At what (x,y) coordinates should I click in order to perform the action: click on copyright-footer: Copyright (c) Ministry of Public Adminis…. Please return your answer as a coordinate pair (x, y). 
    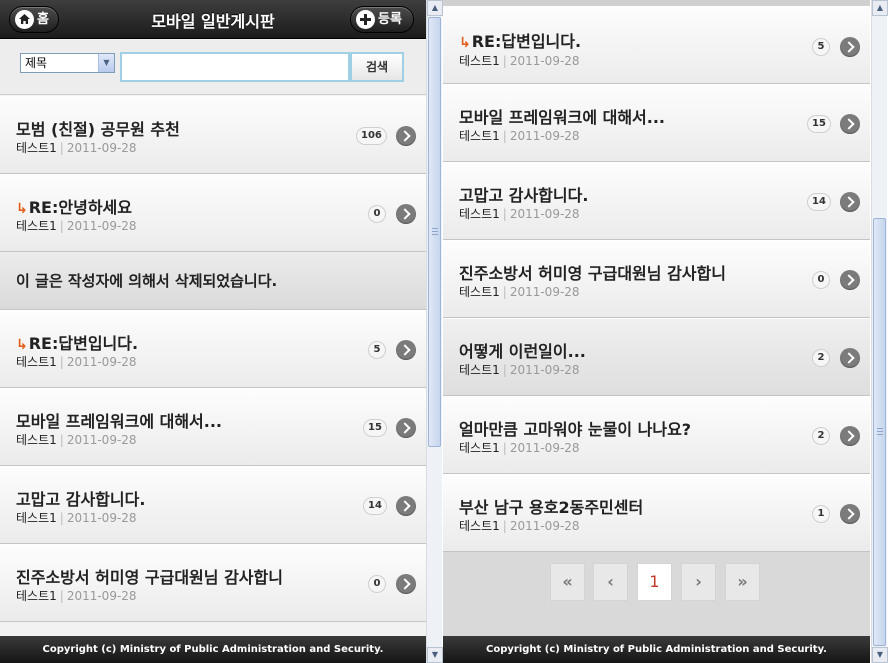
    Looking at the image, I should click on (213, 649).